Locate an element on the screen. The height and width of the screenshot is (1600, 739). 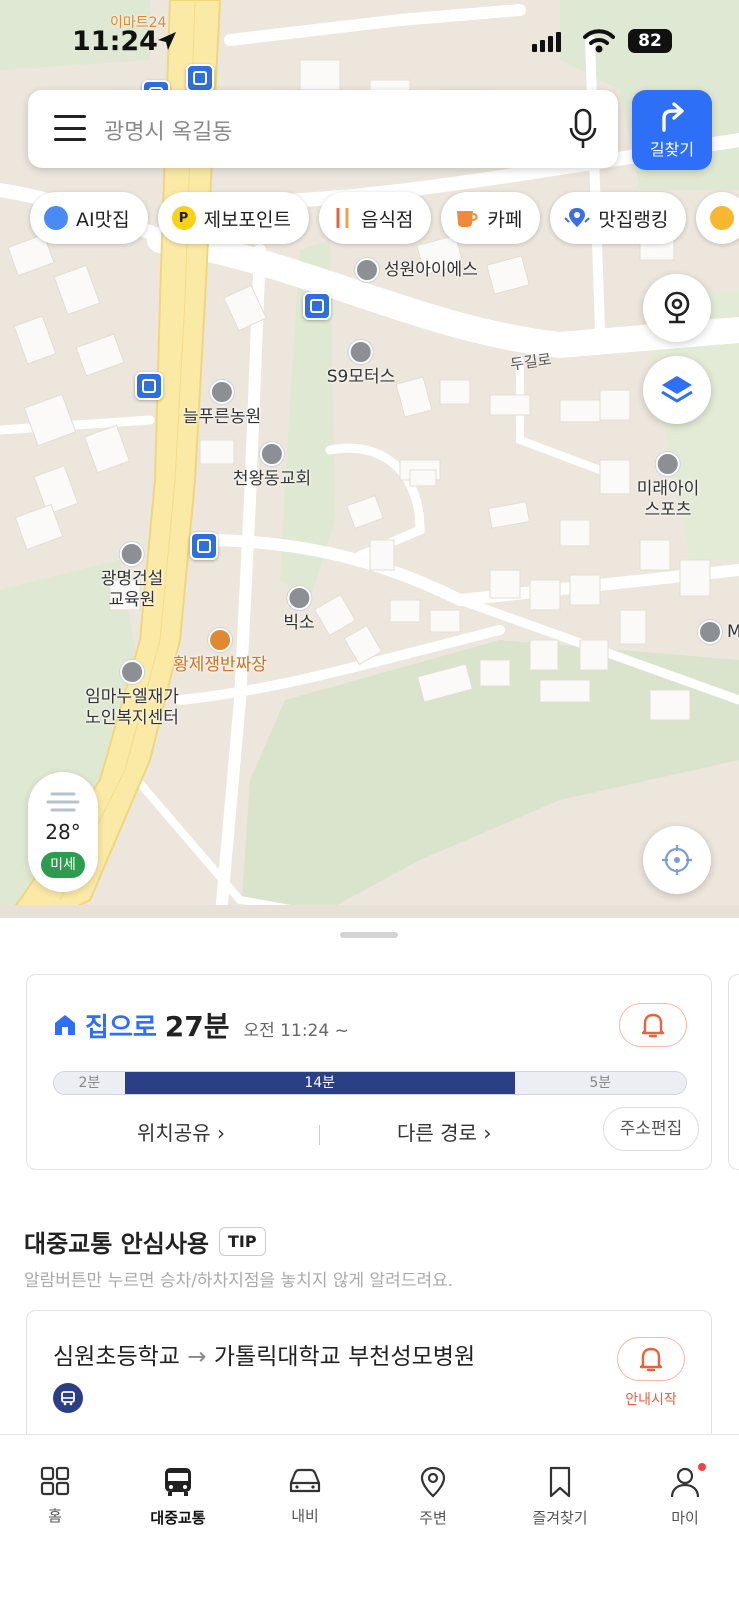
cctv-icon is located at coordinates (677, 307).